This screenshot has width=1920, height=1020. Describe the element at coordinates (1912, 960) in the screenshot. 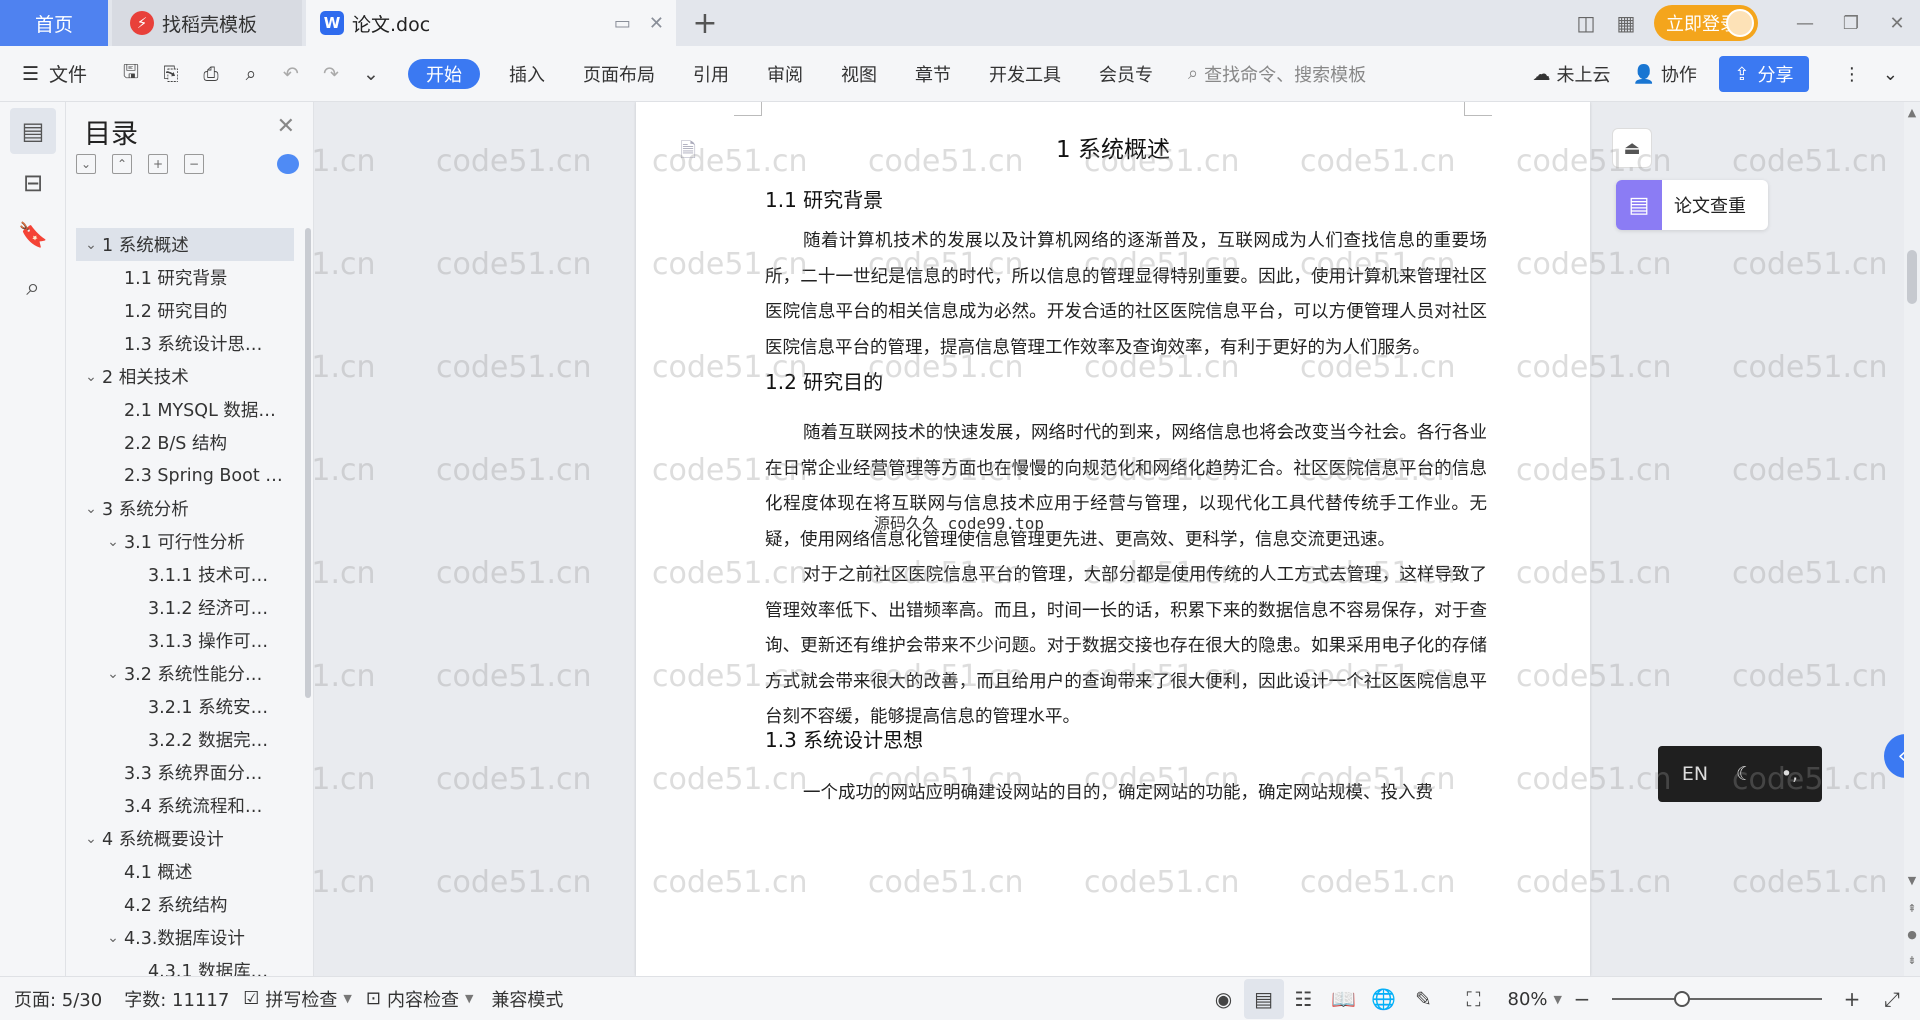

I see `page-down-icon: ⇟` at that location.